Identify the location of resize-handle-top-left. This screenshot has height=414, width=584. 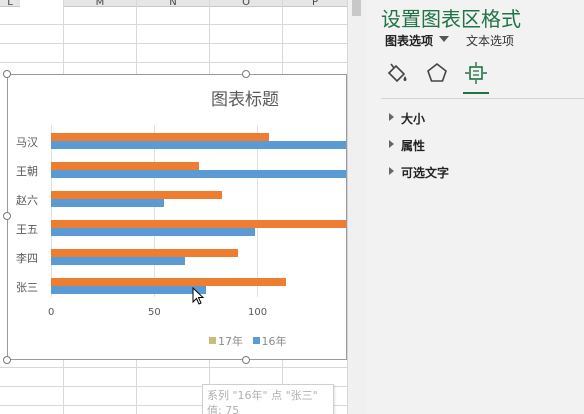
(7, 74).